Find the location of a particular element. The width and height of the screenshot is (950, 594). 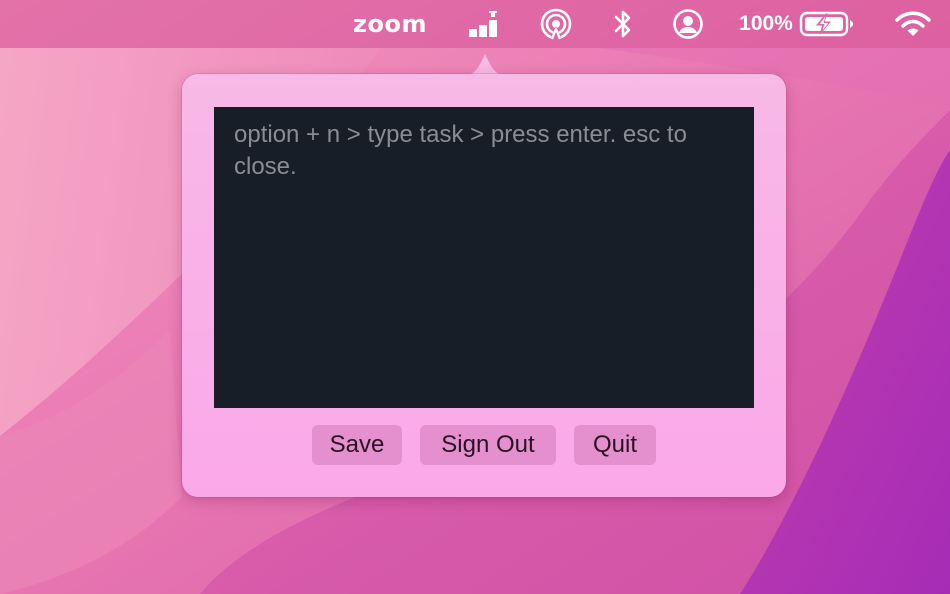

signal-bars-icon is located at coordinates (483, 24).